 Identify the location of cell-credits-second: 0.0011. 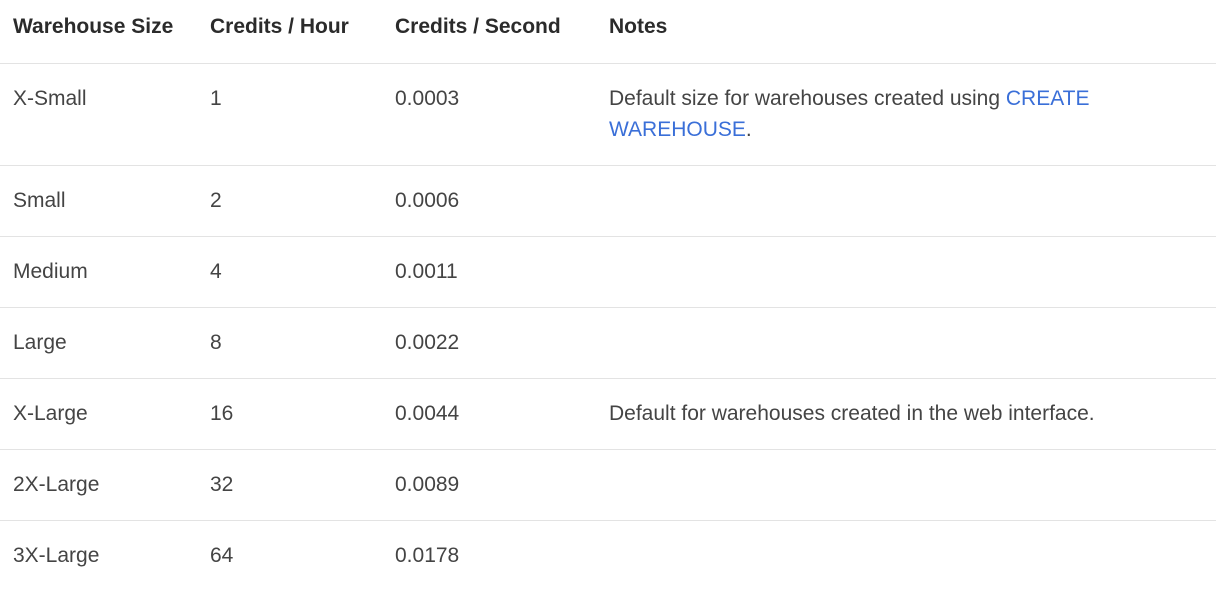
(426, 271).